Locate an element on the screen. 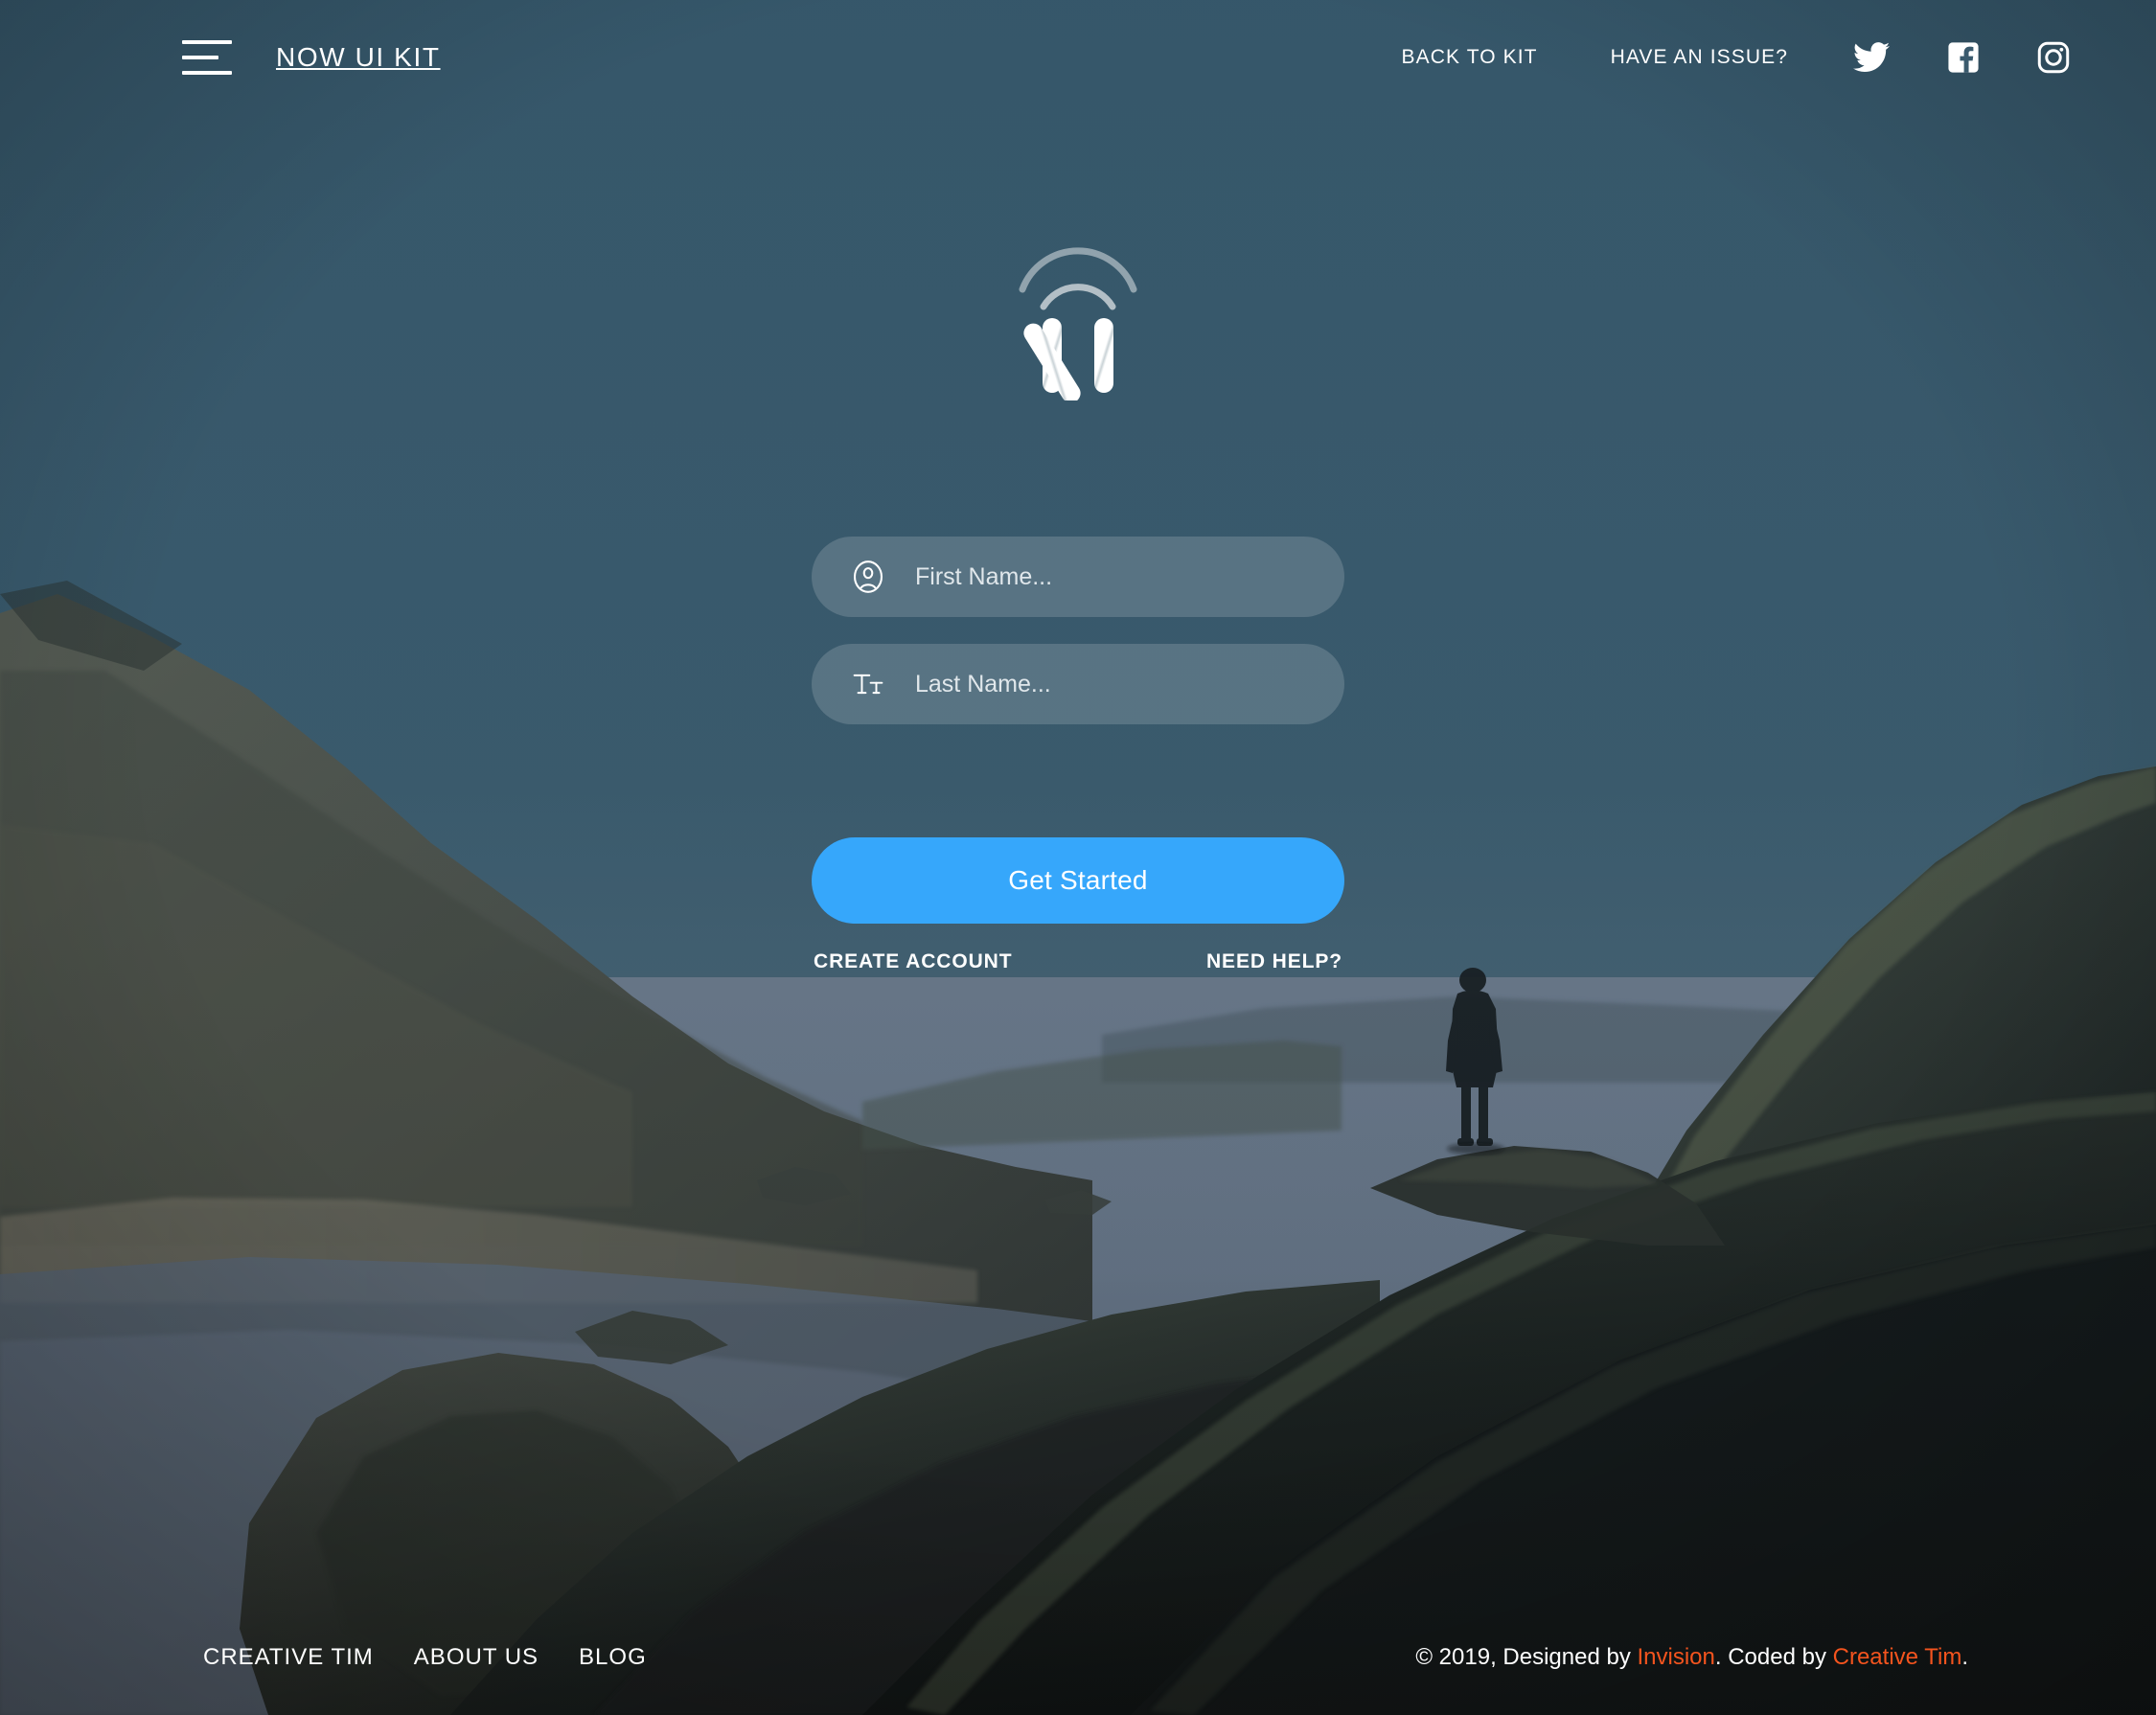  user-circle-icon is located at coordinates (868, 577).